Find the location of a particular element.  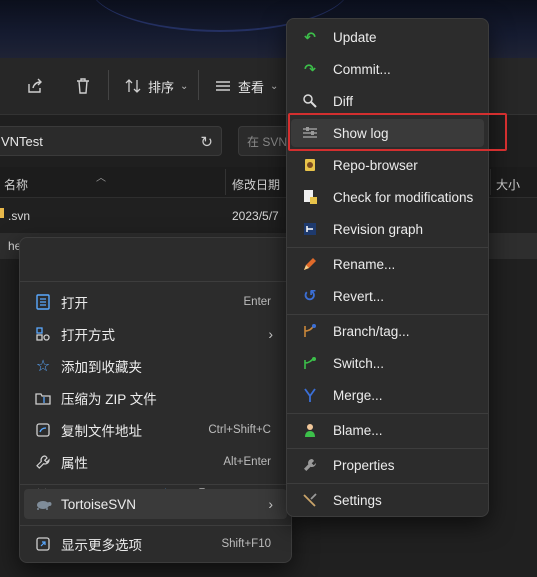

switch-icon is located at coordinates (310, 363).